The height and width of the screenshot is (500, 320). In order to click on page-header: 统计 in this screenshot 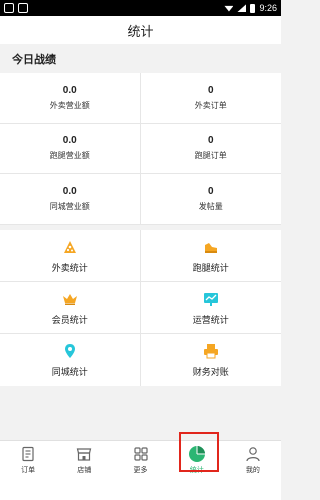, I will do `click(140, 30)`.